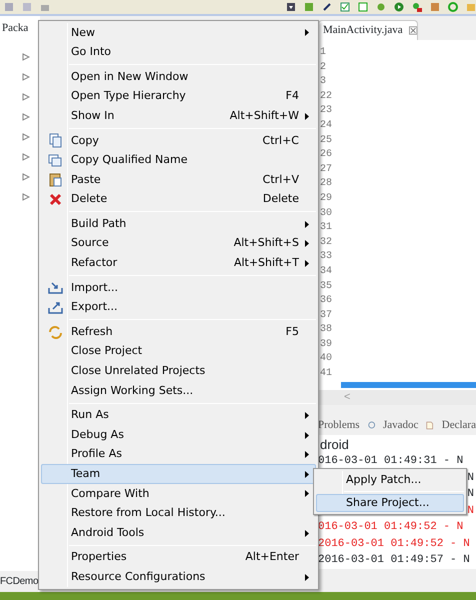  Describe the element at coordinates (324, 82) in the screenshot. I see `line-number: 3` at that location.